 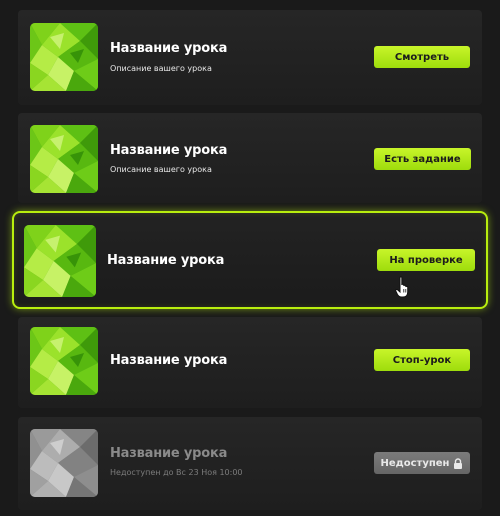 What do you see at coordinates (422, 57) in the screenshot?
I see `watch-button: Смотреть` at bounding box center [422, 57].